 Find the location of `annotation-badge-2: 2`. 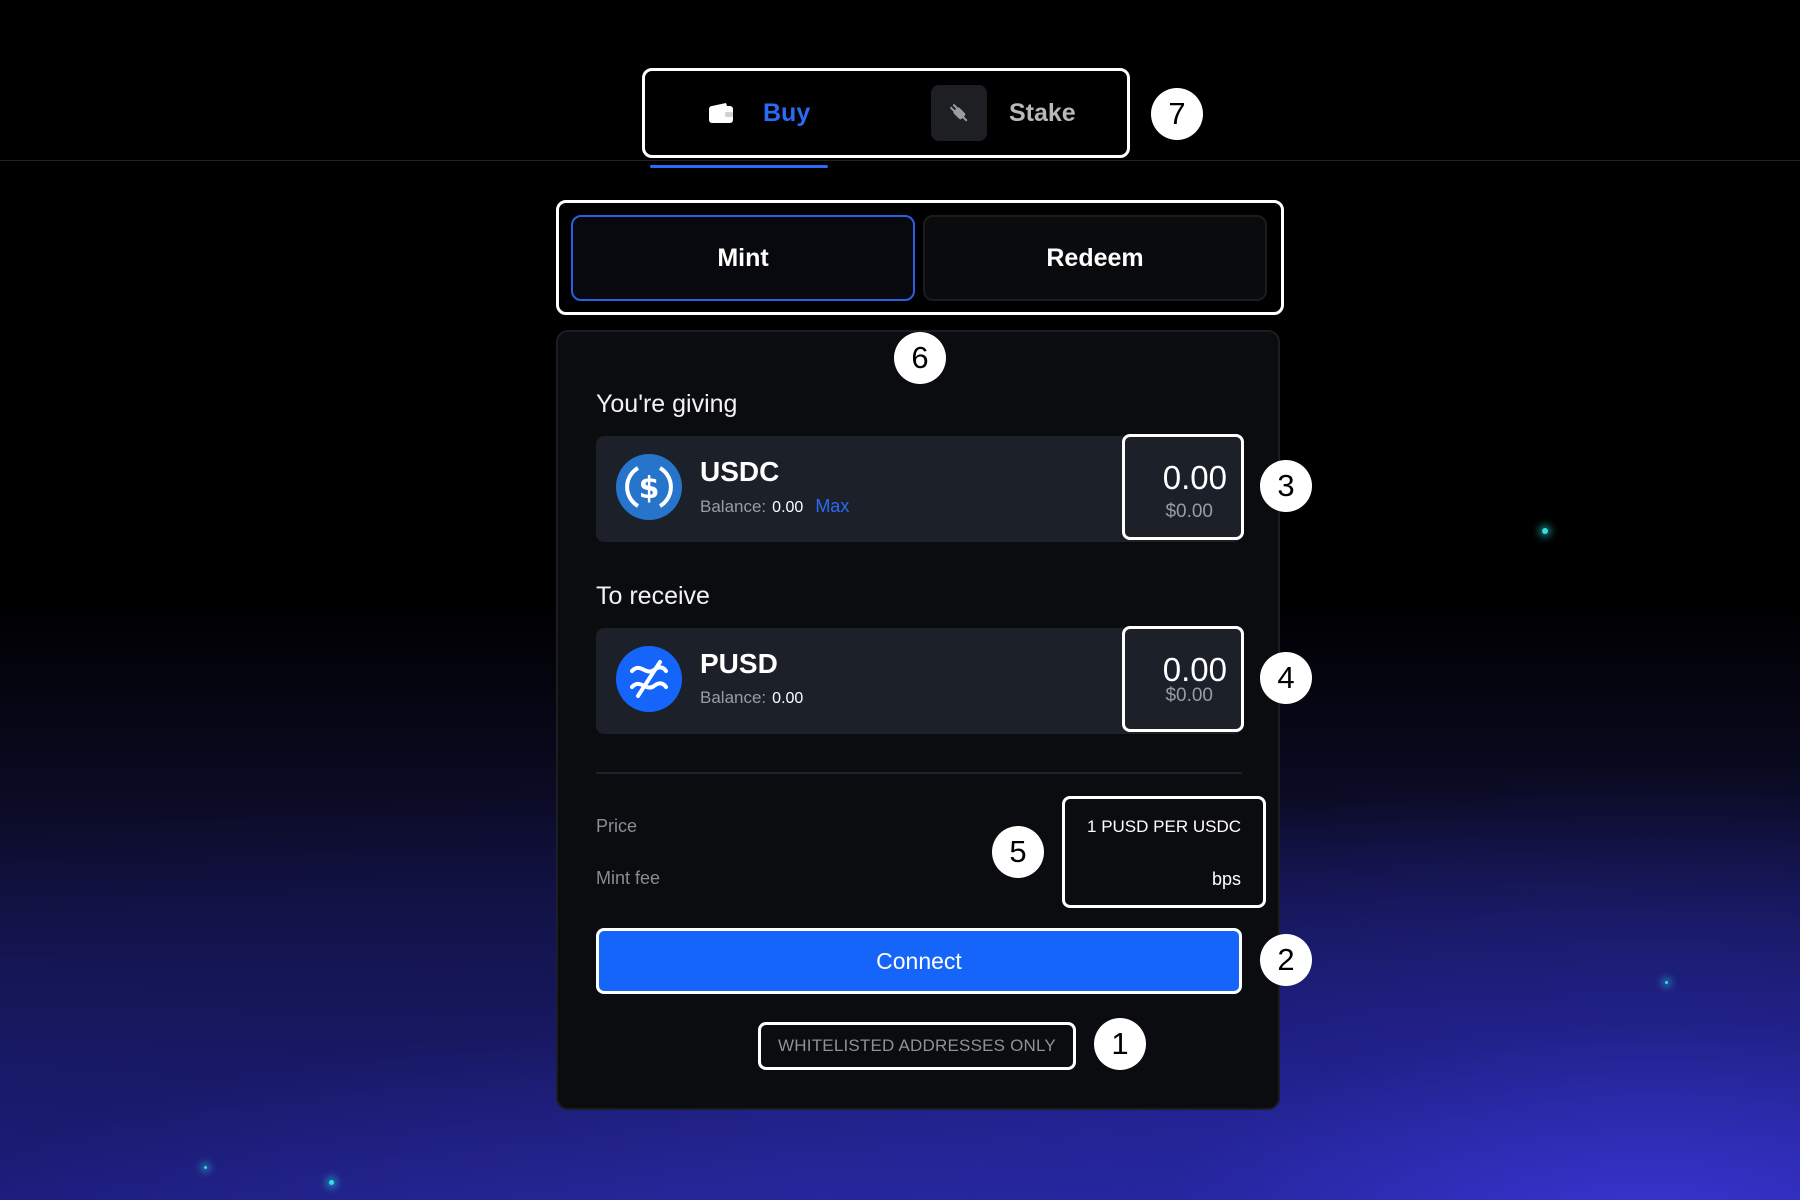

annotation-badge-2: 2 is located at coordinates (1286, 960).